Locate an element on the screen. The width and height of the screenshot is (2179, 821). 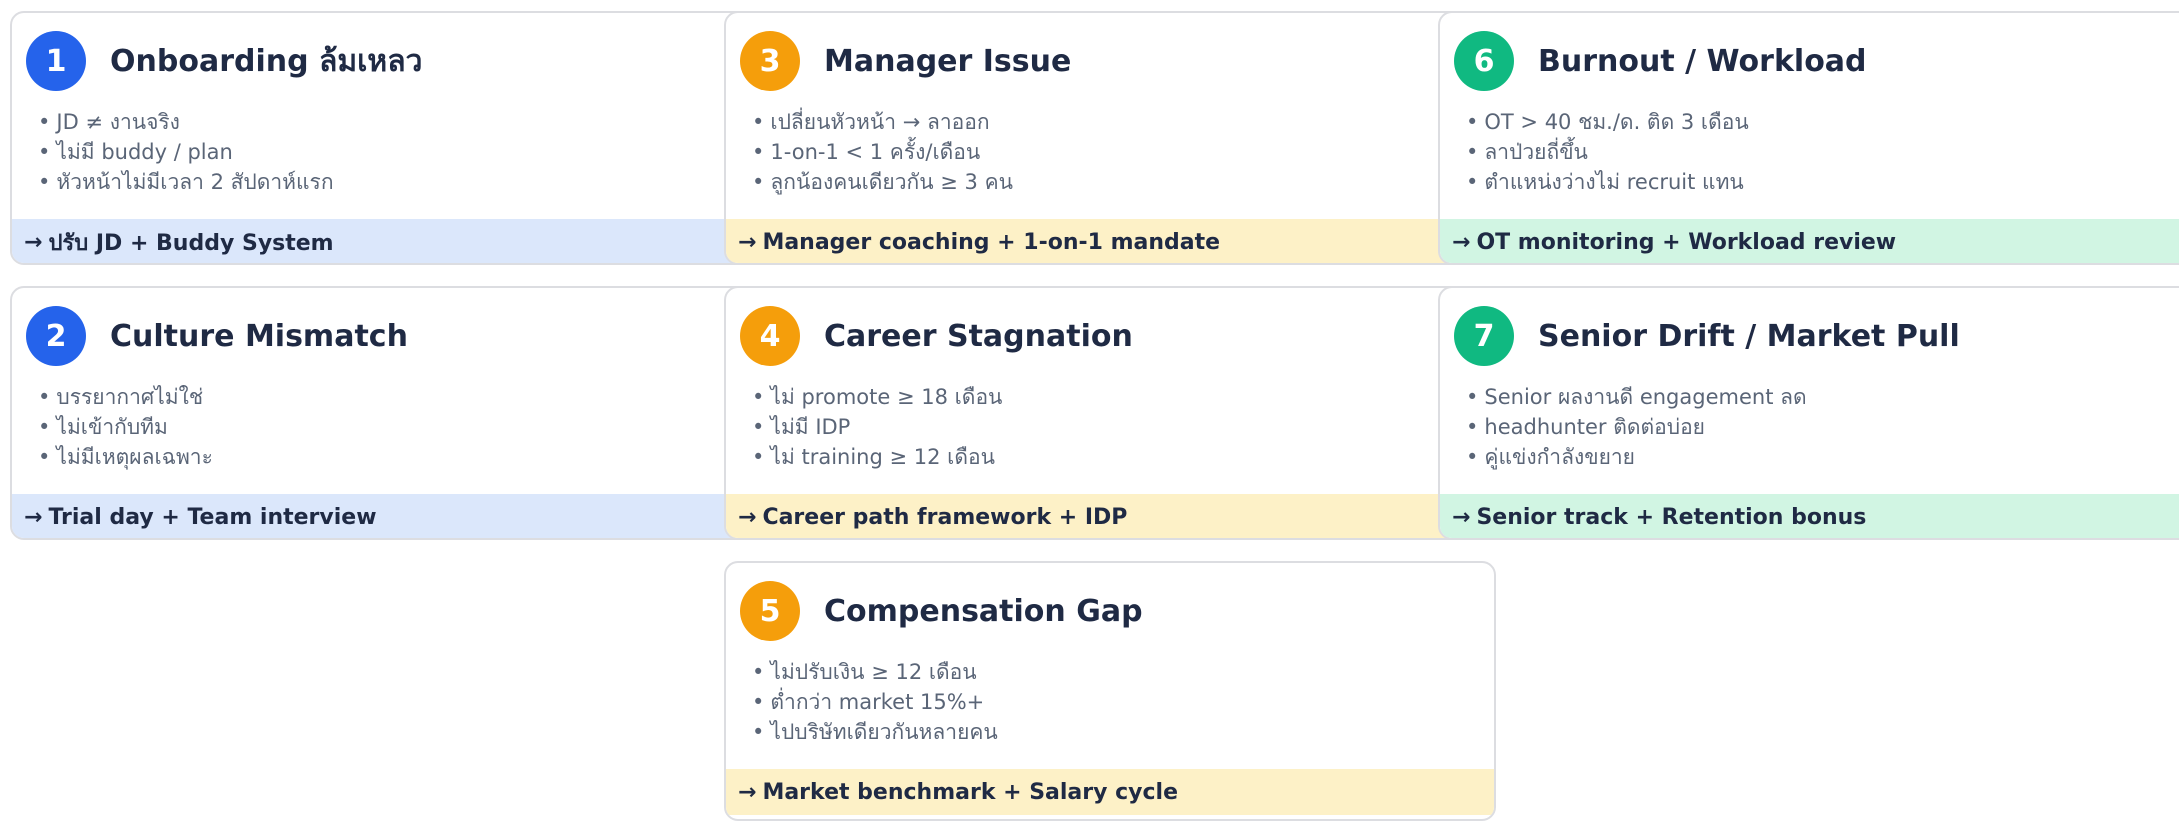
symptom-item: OT > 40 ชม./ด. ติด 3 เดือน is located at coordinates (1607, 122).